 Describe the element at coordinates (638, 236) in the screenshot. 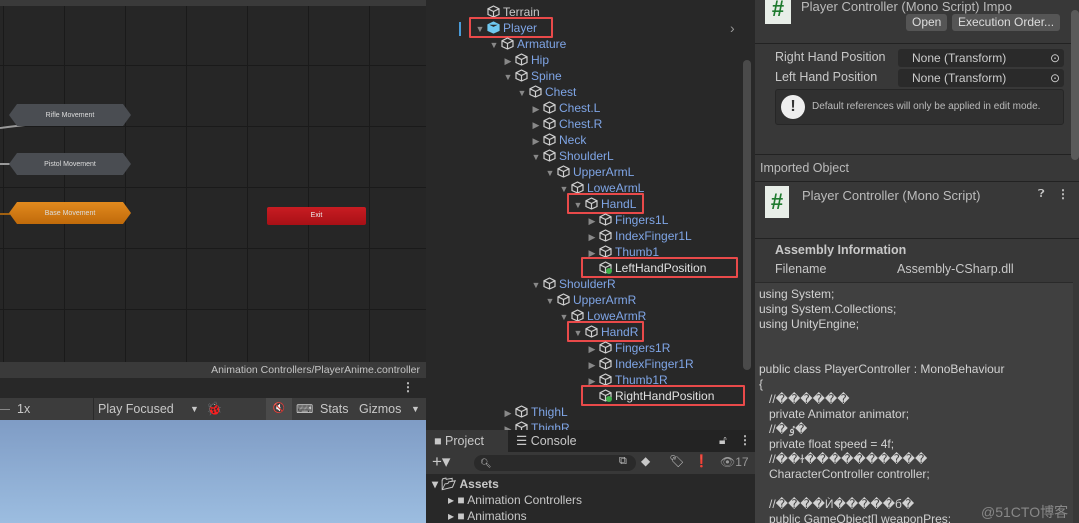

I see `hierarchy-item: ▶ IndexFinger1L` at that location.